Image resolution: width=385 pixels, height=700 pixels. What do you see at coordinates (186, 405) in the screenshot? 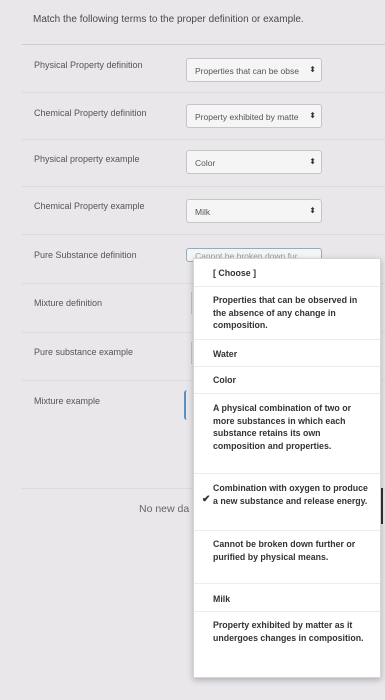
I see `select-mixture-example` at bounding box center [186, 405].